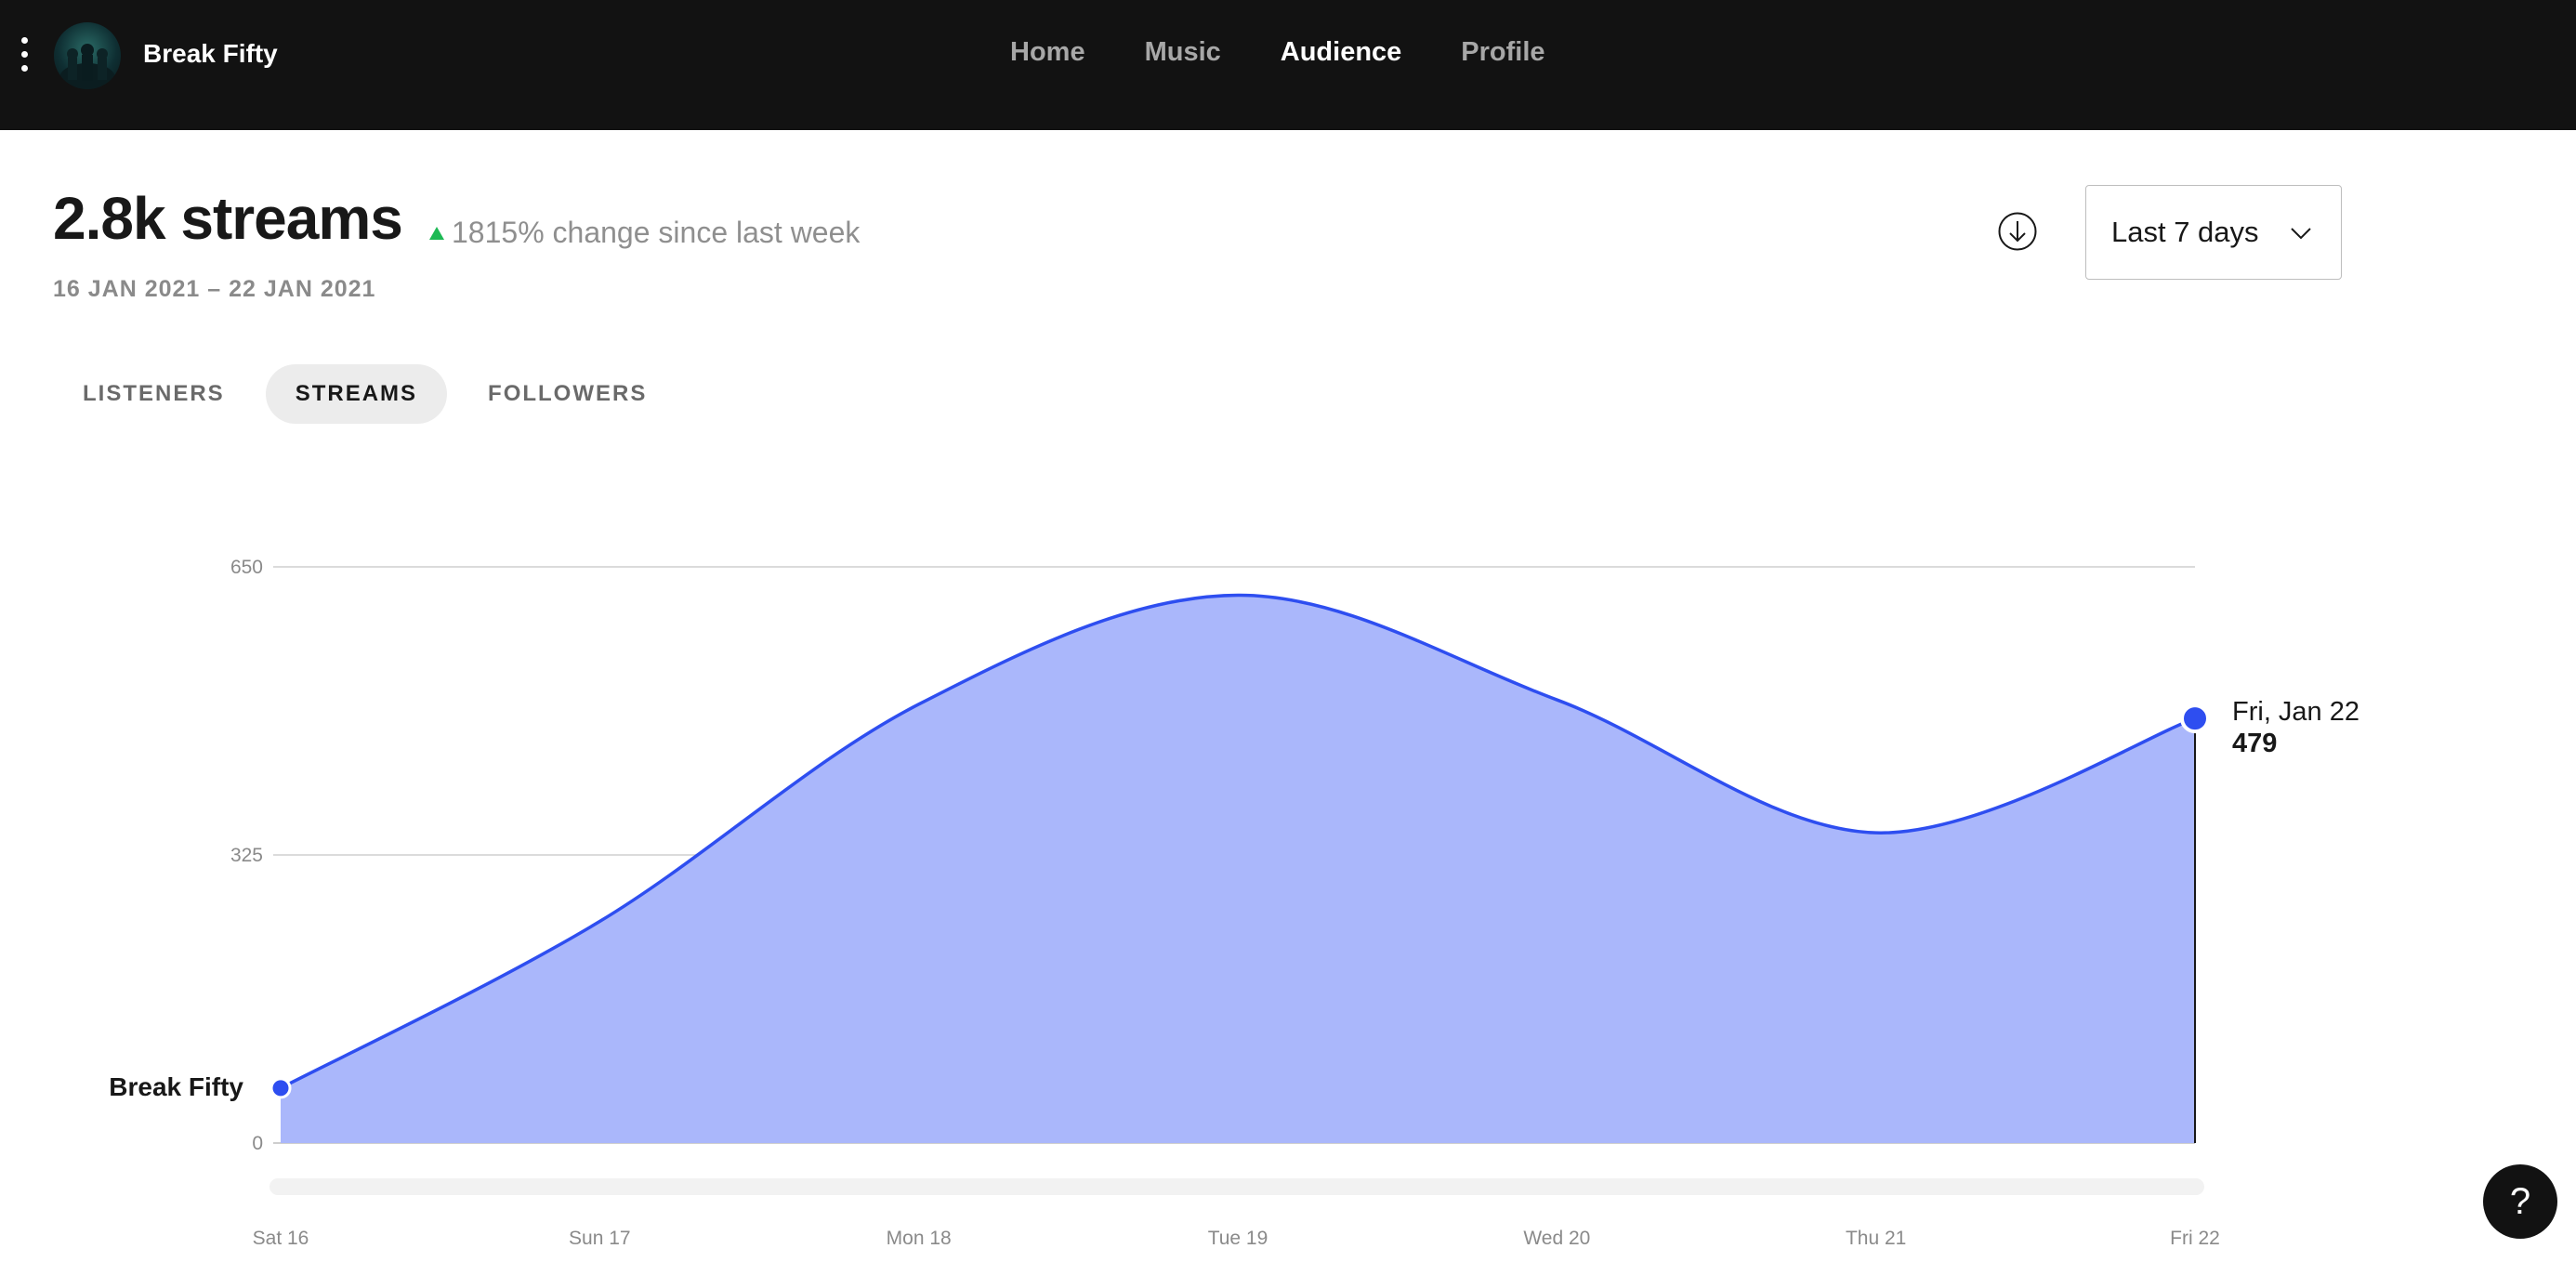 The image size is (2576, 1288). I want to click on change-indicator: 1815% change since last week, so click(644, 233).